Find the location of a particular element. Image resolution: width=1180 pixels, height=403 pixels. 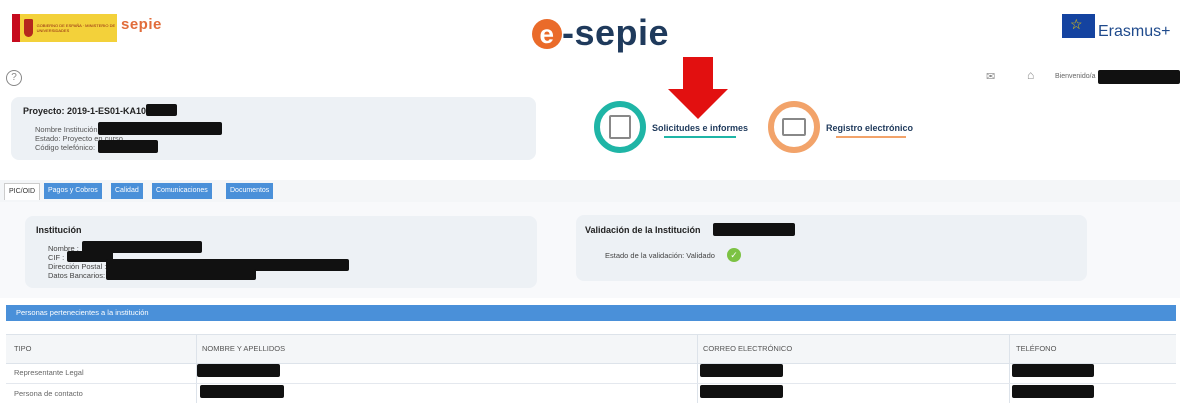

col-correo: CORREO ELECTRÓNICO is located at coordinates (747, 348).